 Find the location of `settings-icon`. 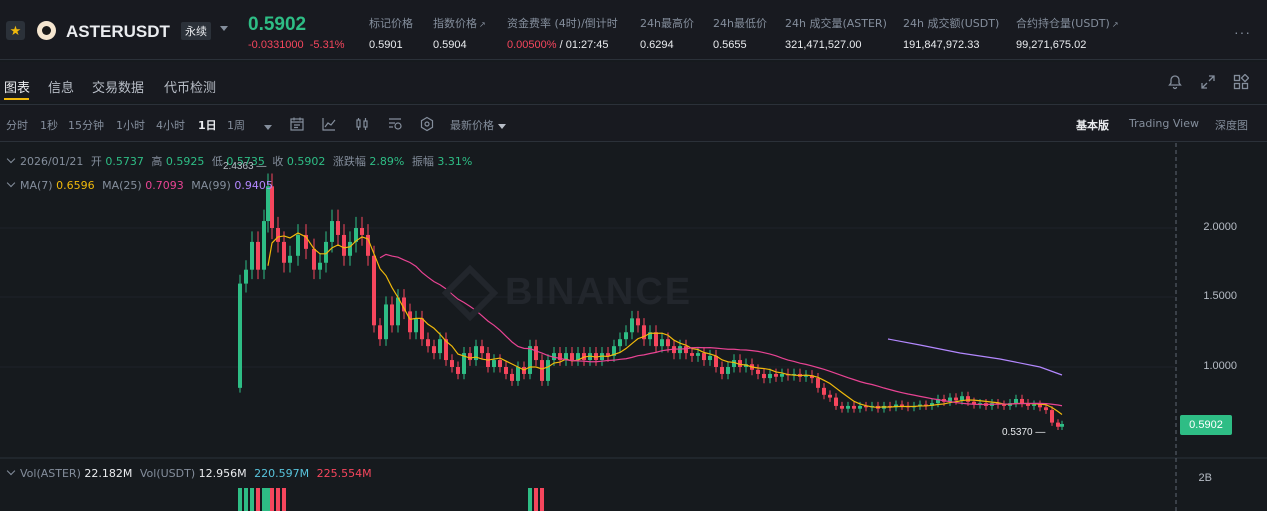

settings-icon is located at coordinates (427, 124).